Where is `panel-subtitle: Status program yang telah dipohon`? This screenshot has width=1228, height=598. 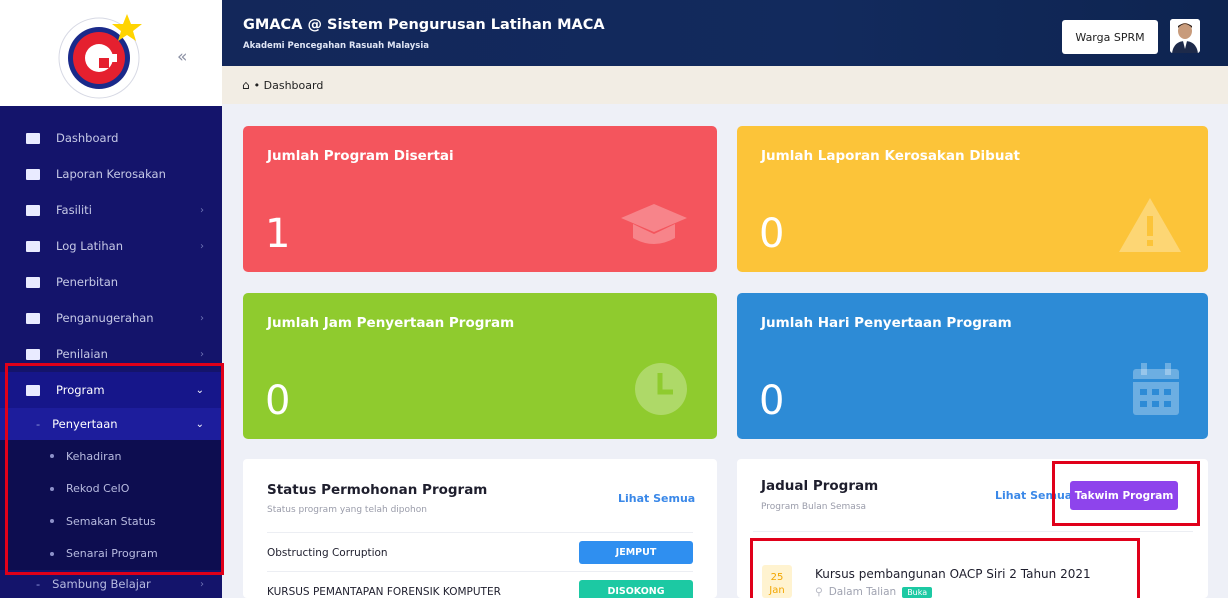 panel-subtitle: Status program yang telah dipohon is located at coordinates (347, 510).